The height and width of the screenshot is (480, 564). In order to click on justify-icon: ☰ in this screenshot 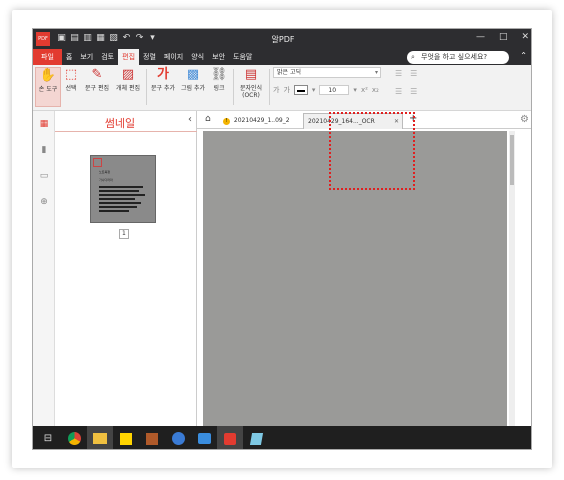, I will do `click(413, 91)`.